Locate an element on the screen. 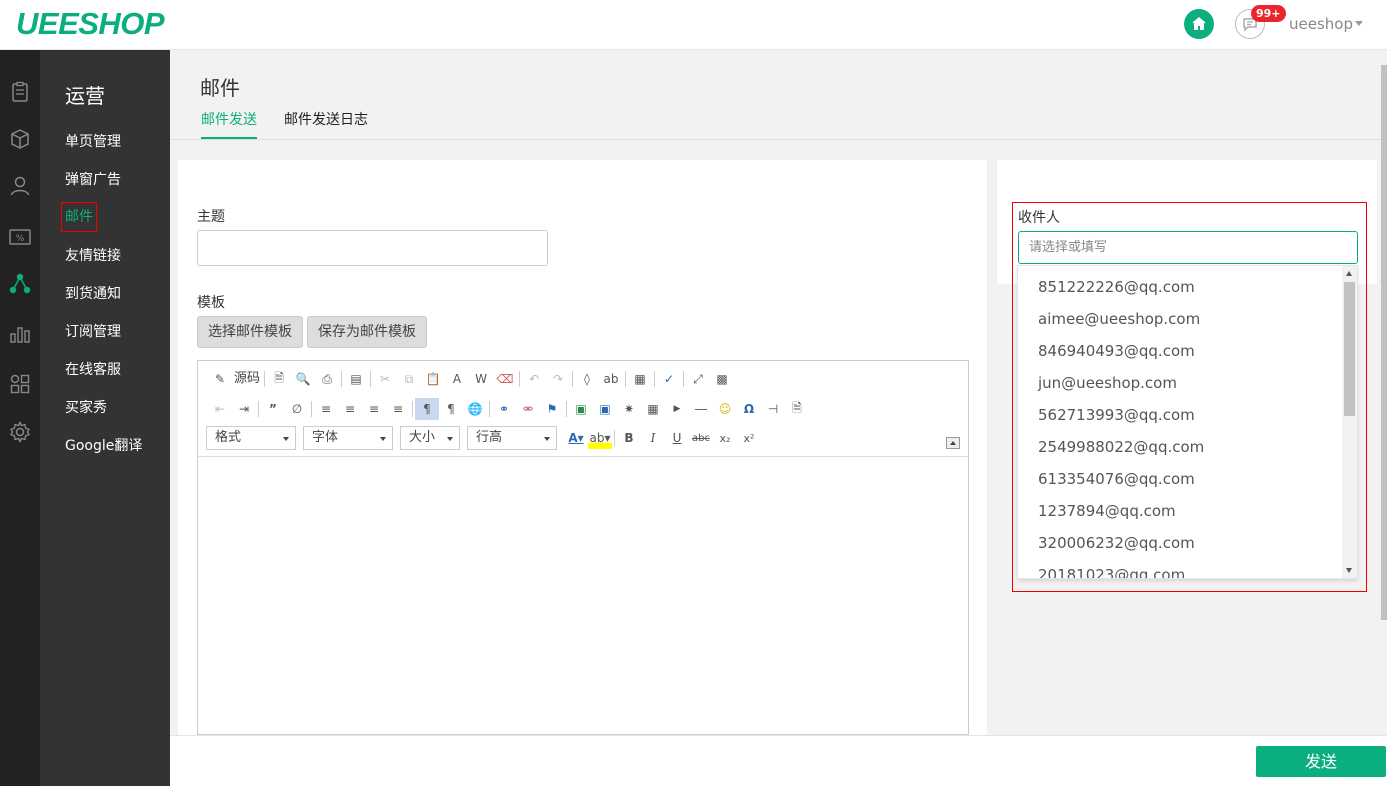  text-color-icon: A▾ is located at coordinates (576, 438).